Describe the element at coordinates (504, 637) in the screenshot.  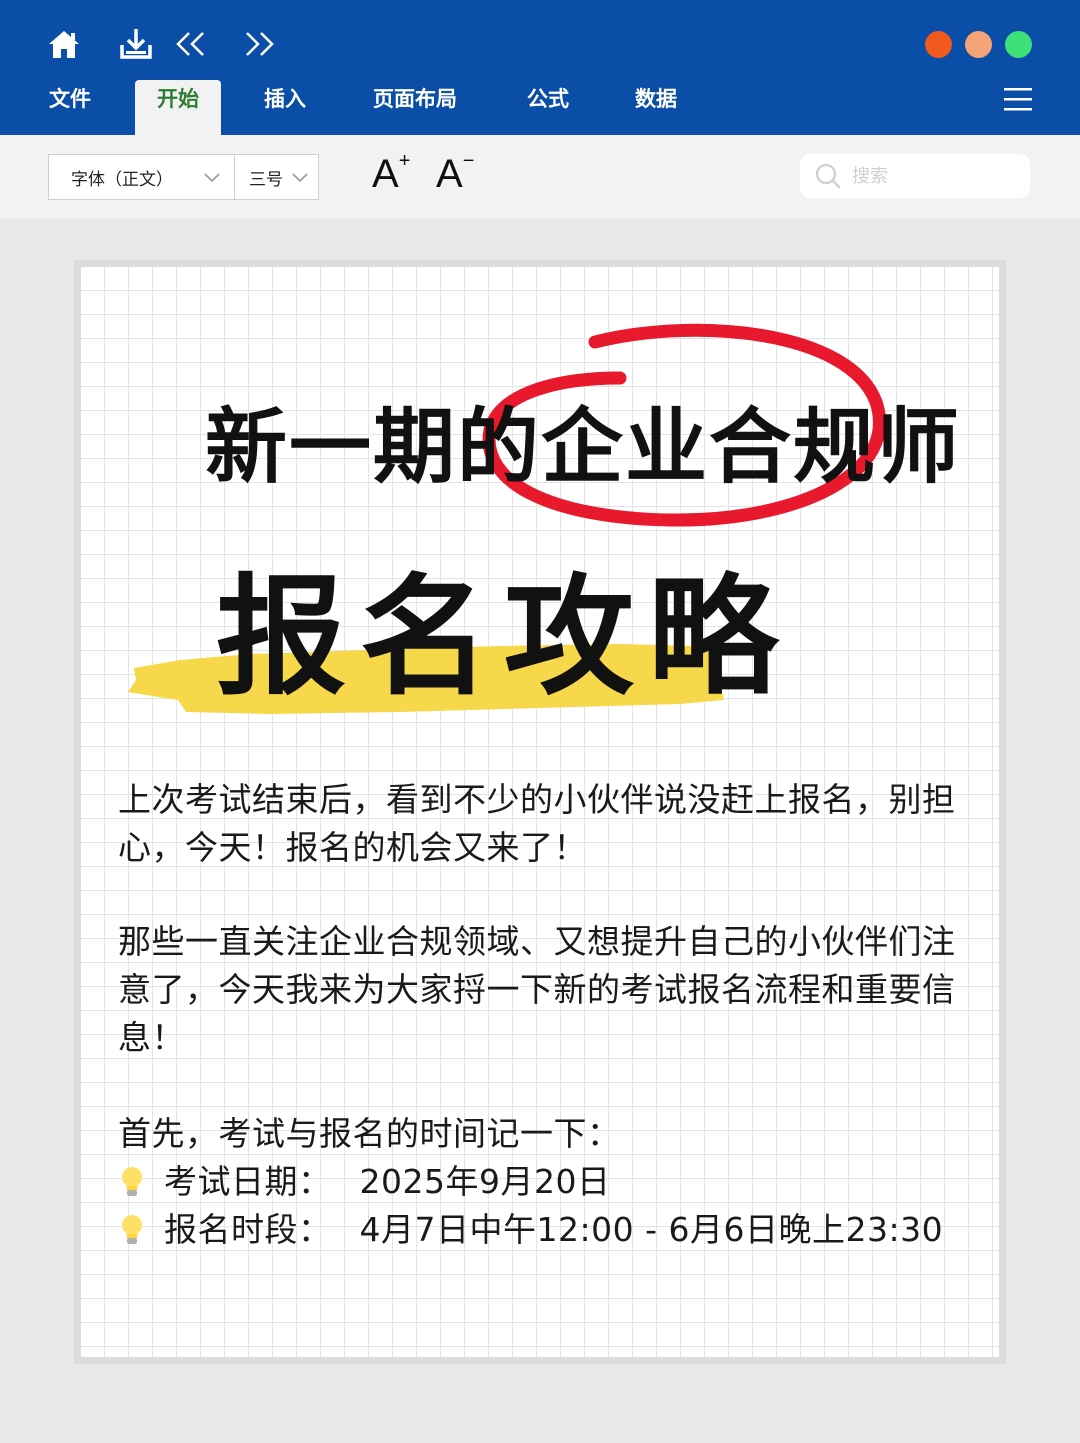
I see `headline-line-2: 报名攻略` at that location.